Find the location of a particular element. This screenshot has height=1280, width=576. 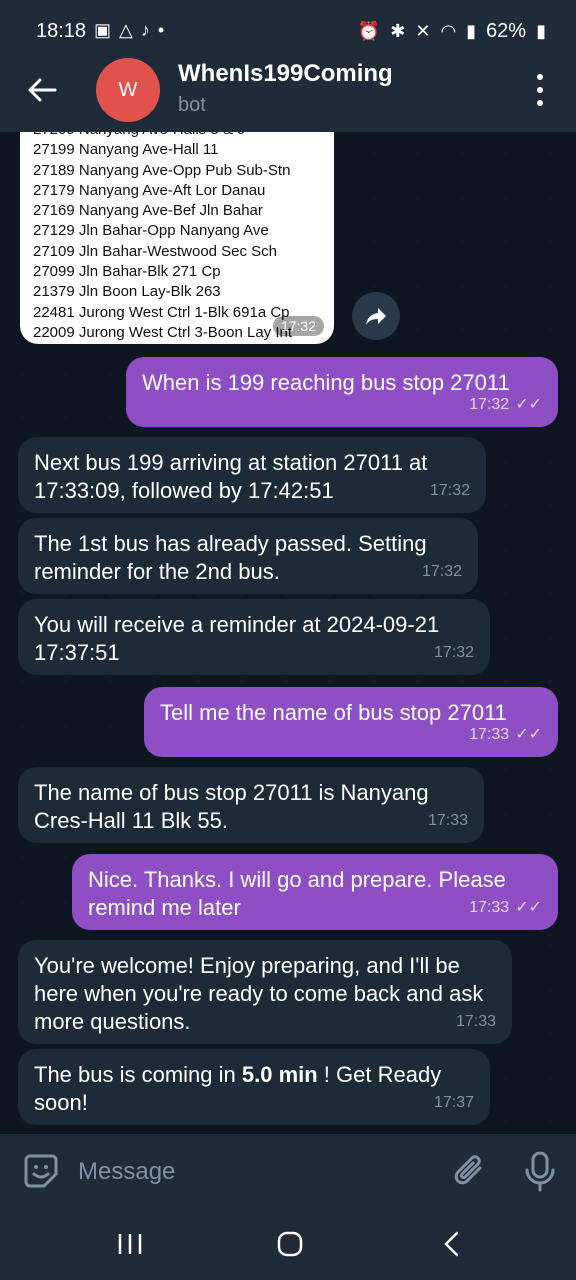

back-nav-button is located at coordinates (452, 1244).